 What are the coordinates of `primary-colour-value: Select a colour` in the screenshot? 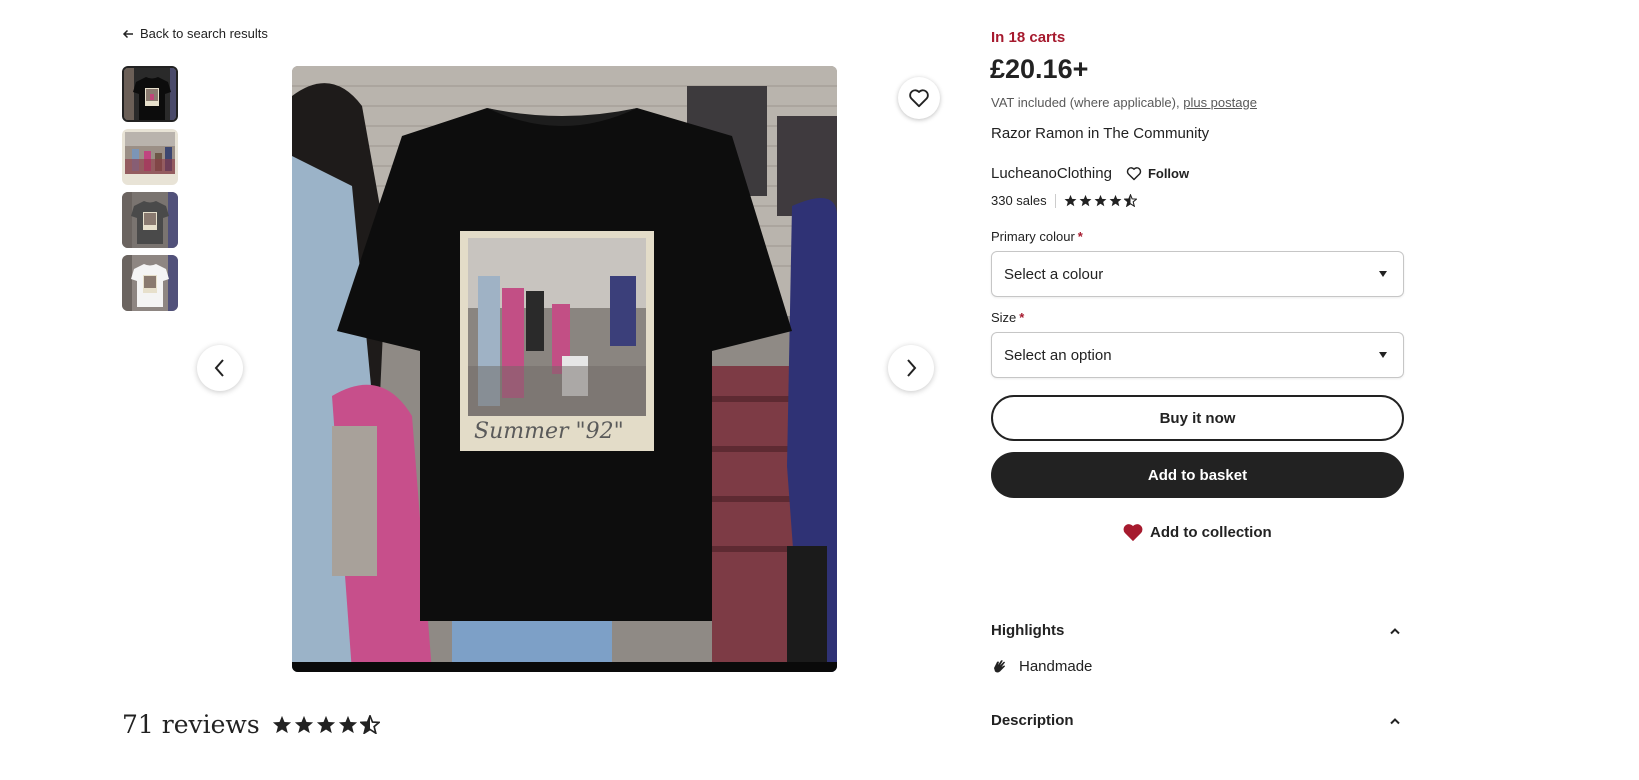 It's located at (1054, 274).